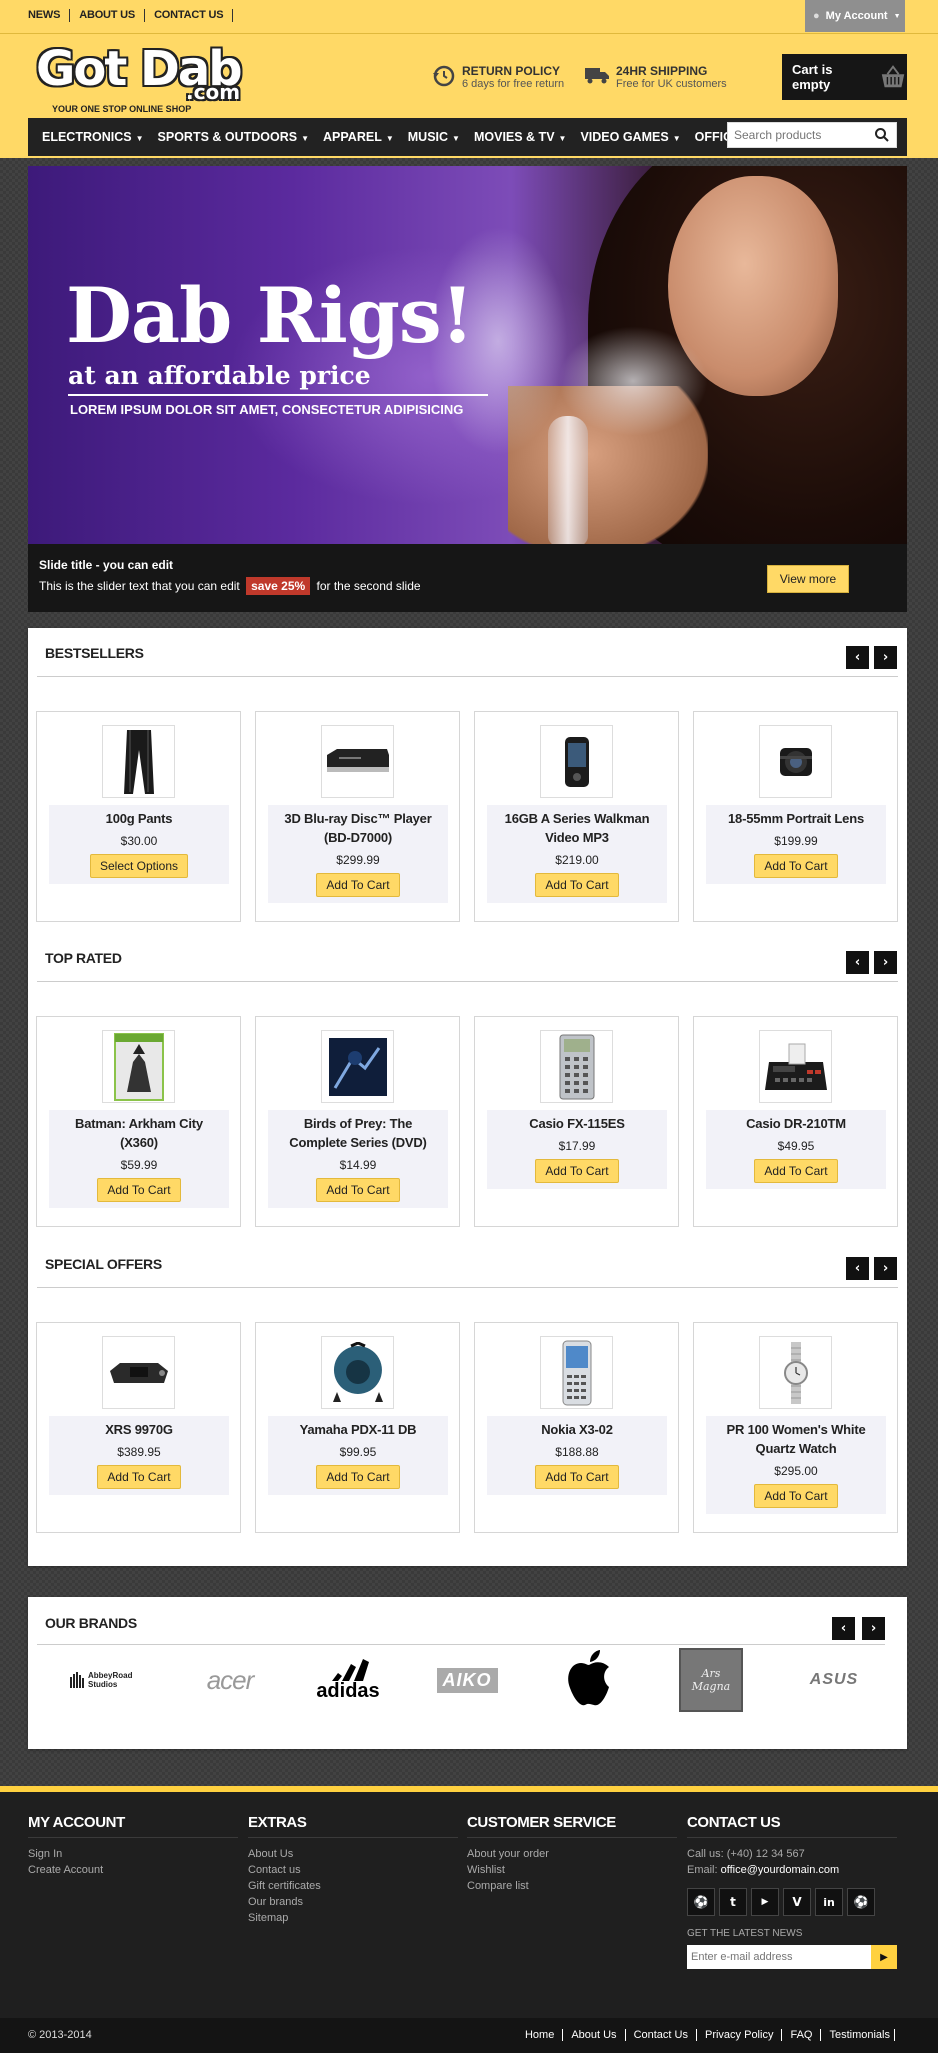 The image size is (938, 2053). I want to click on bottom-link-home: Home, so click(540, 2035).